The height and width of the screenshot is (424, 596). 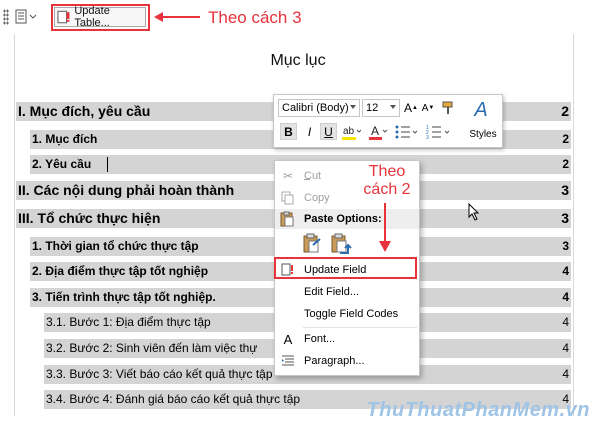 I want to click on highlight-box-update-field, so click(x=345, y=268).